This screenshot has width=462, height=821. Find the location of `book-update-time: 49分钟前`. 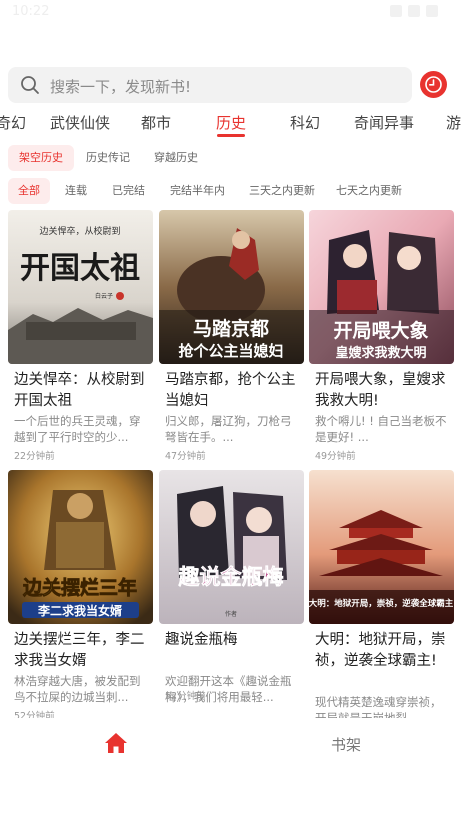

book-update-time: 49分钟前 is located at coordinates (335, 456).